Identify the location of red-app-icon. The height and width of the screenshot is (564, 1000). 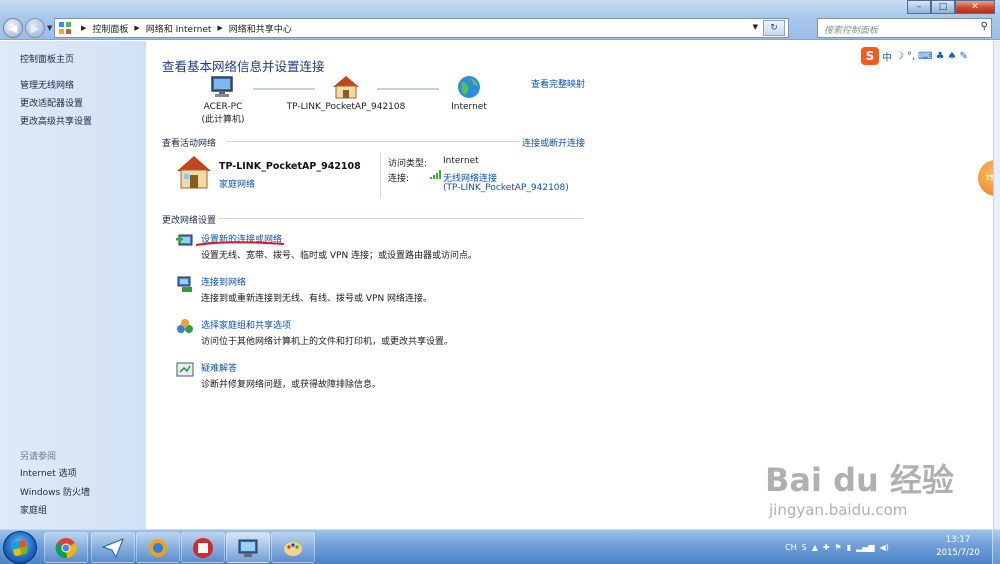
(203, 547).